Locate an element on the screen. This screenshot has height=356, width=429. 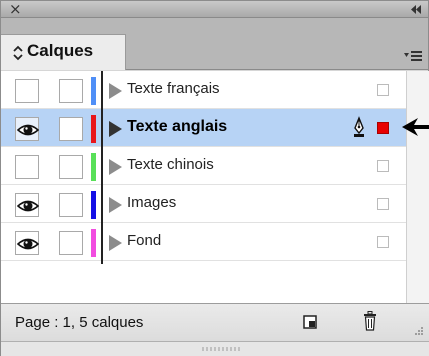
column-divider is located at coordinates (102, 167).